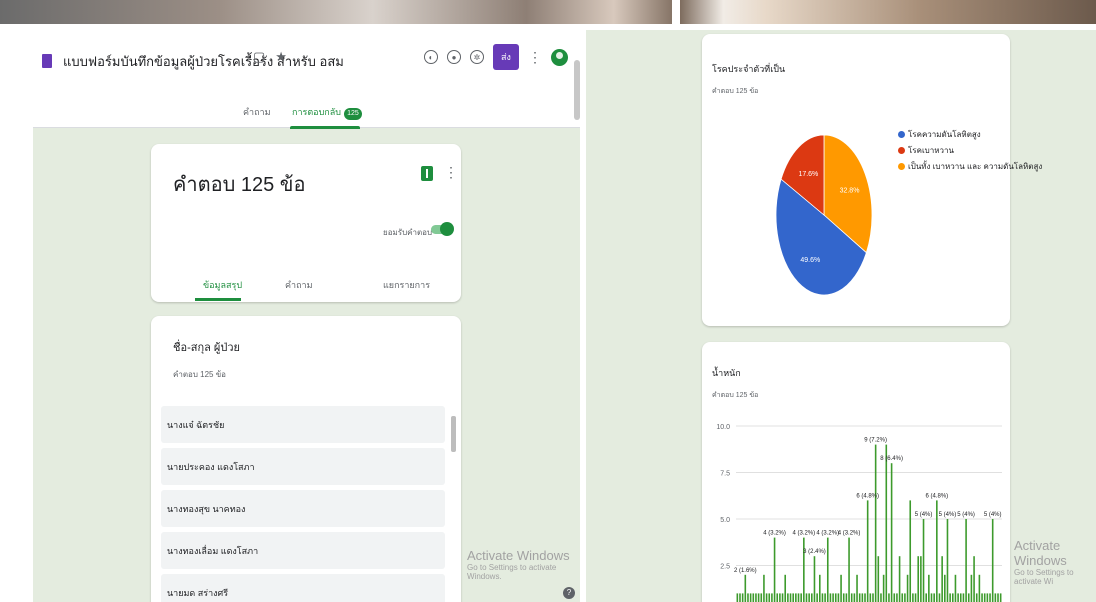 This screenshot has width=1096, height=602. What do you see at coordinates (222, 285) in the screenshot?
I see `tab-summary: ข้อมูลสรุป` at bounding box center [222, 285].